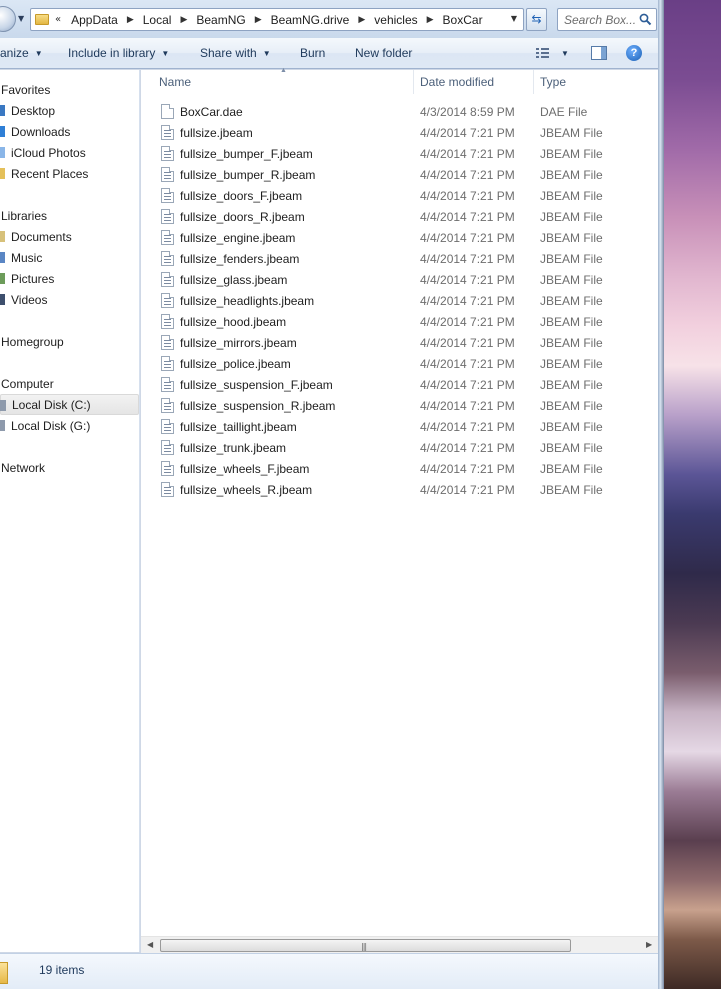  Describe the element at coordinates (310, 20) in the screenshot. I see `breadcrumb-beamng-drive: BeamNG.drive` at that location.